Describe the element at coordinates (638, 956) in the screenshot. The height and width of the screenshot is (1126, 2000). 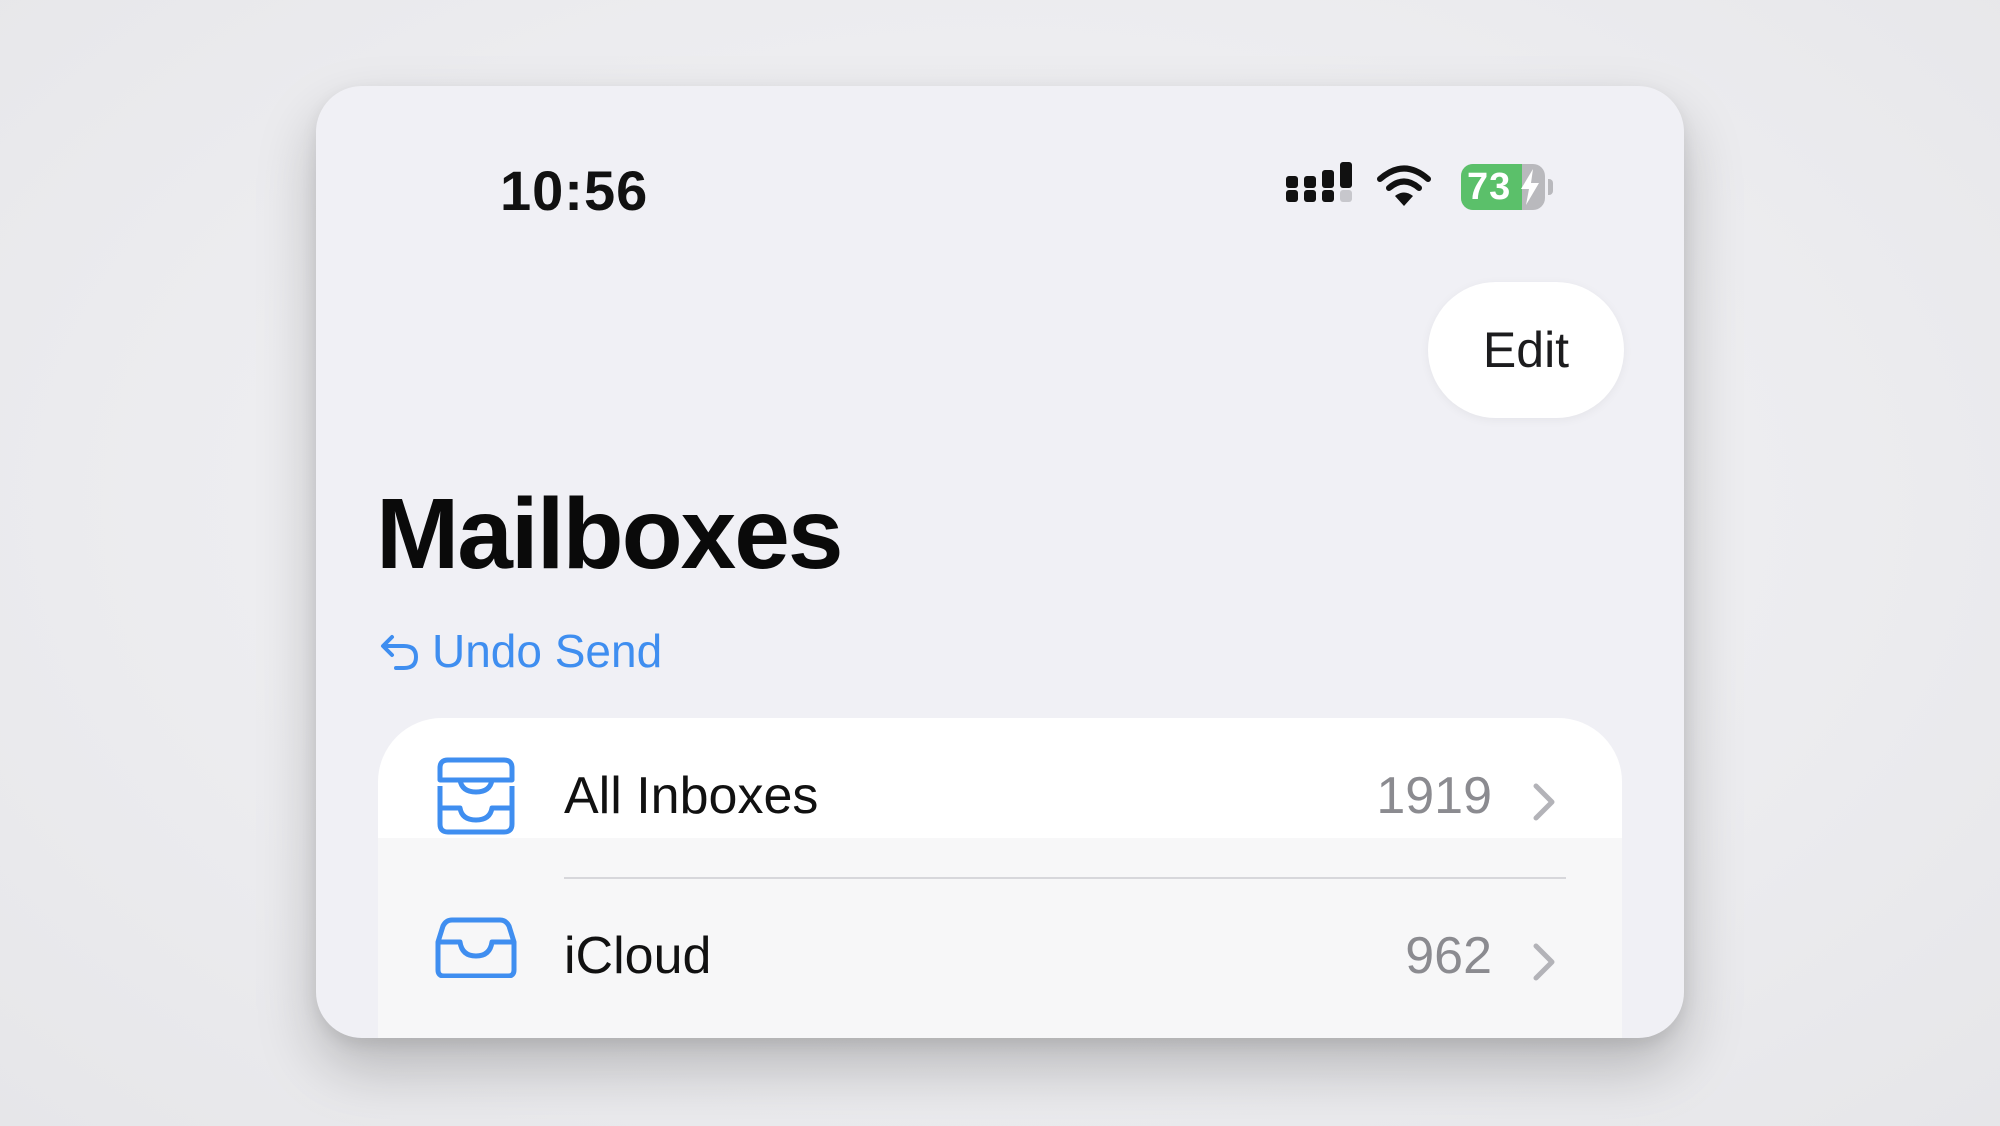
I see `mailbox-label: iCloud` at that location.